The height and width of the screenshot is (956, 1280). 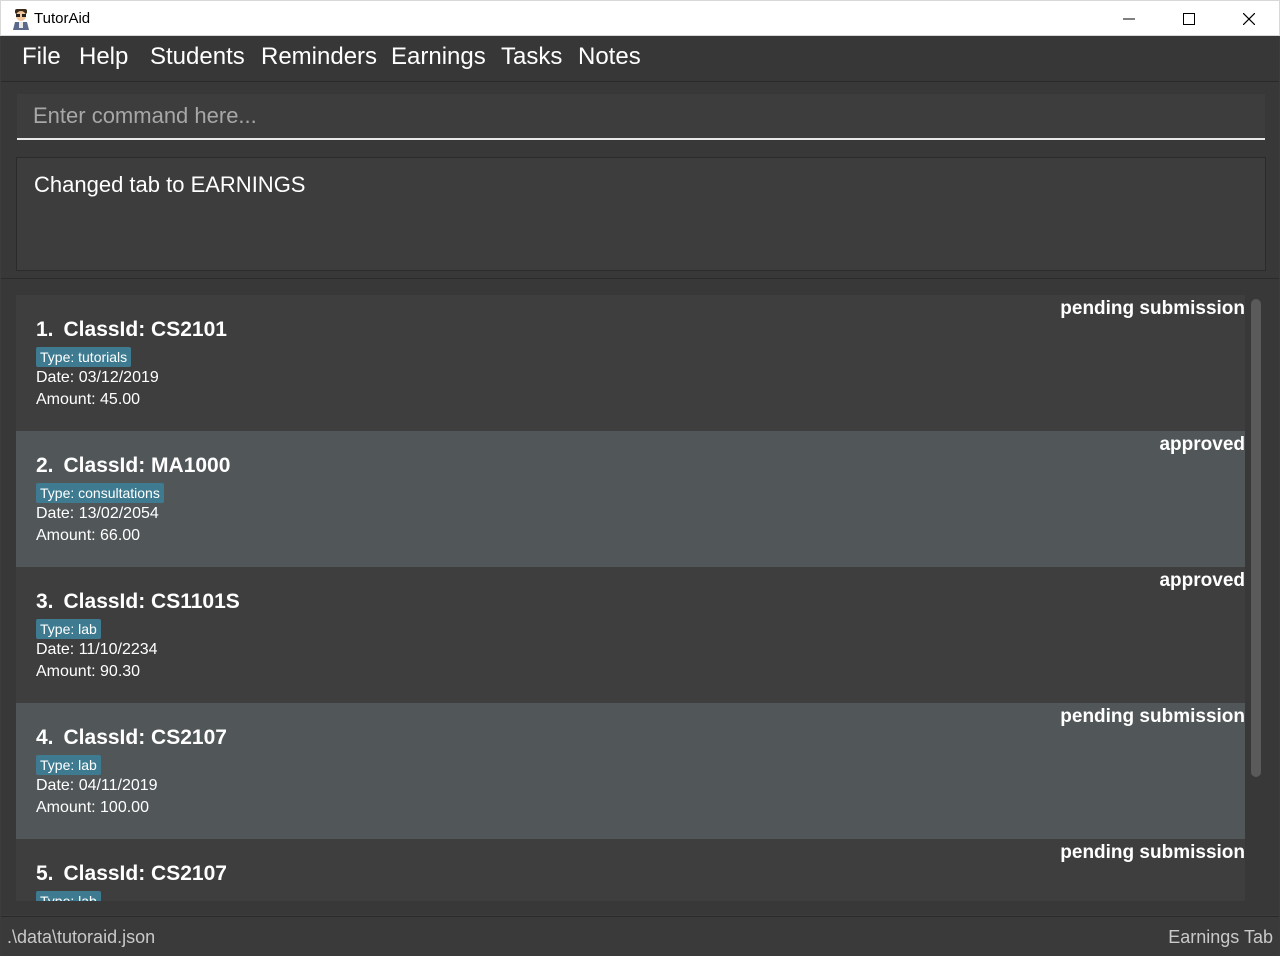 I want to click on earning-date: Date: 04/11/2019, so click(x=97, y=785).